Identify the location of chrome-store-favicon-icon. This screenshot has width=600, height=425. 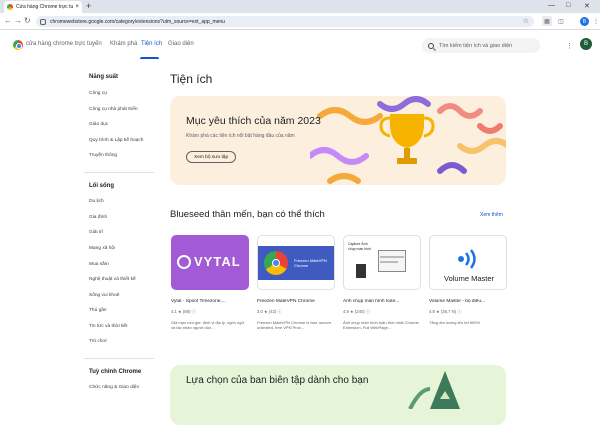
(10, 7).